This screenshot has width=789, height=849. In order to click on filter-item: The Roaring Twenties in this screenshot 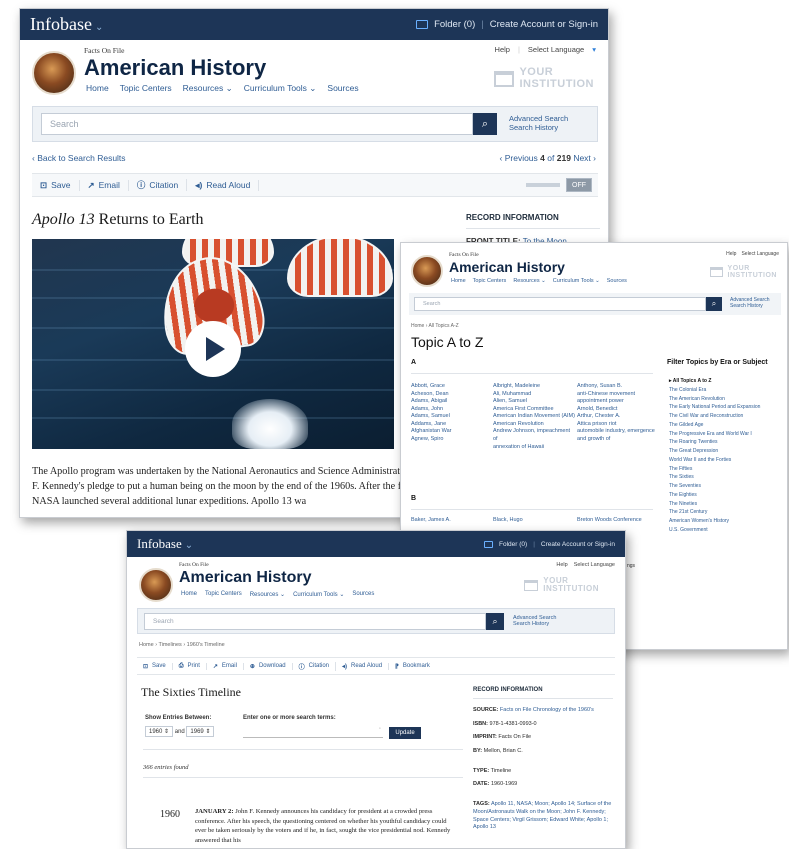, I will do `click(728, 442)`.